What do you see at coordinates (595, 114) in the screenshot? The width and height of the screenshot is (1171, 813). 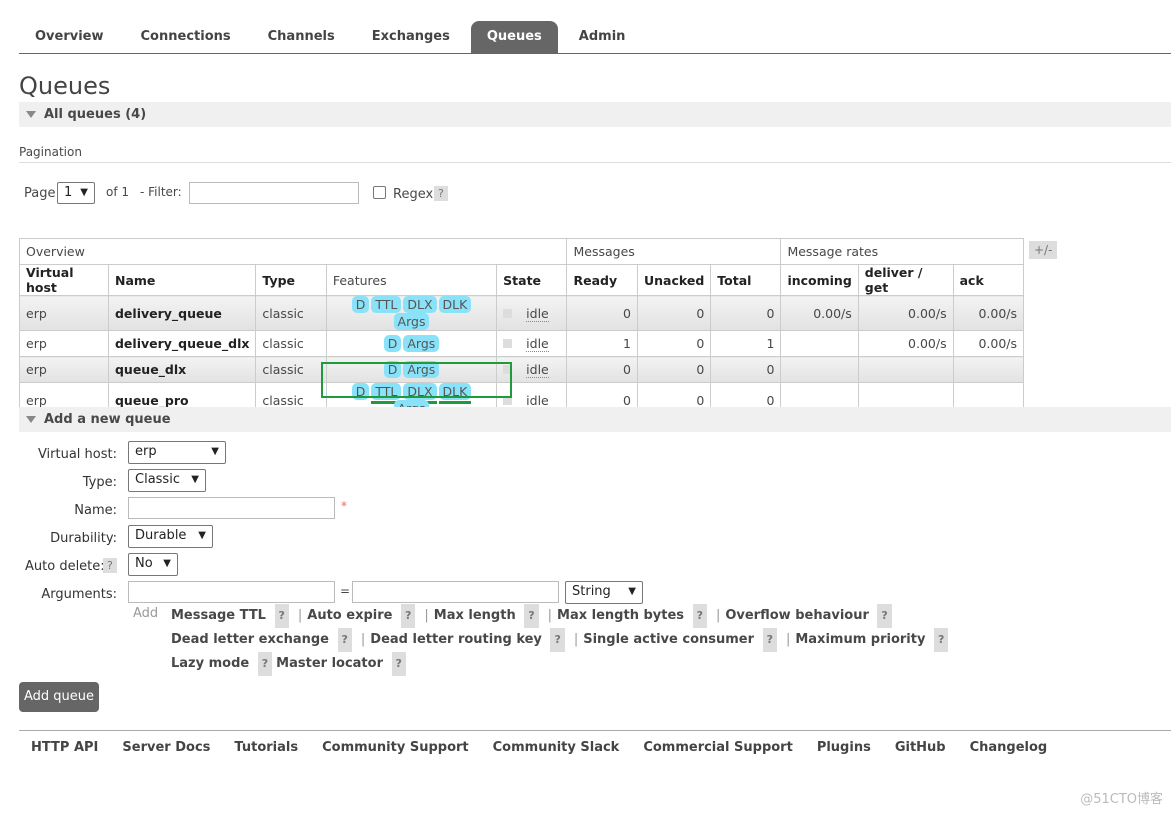 I see `all-queues-toggle: All queues (4)` at bounding box center [595, 114].